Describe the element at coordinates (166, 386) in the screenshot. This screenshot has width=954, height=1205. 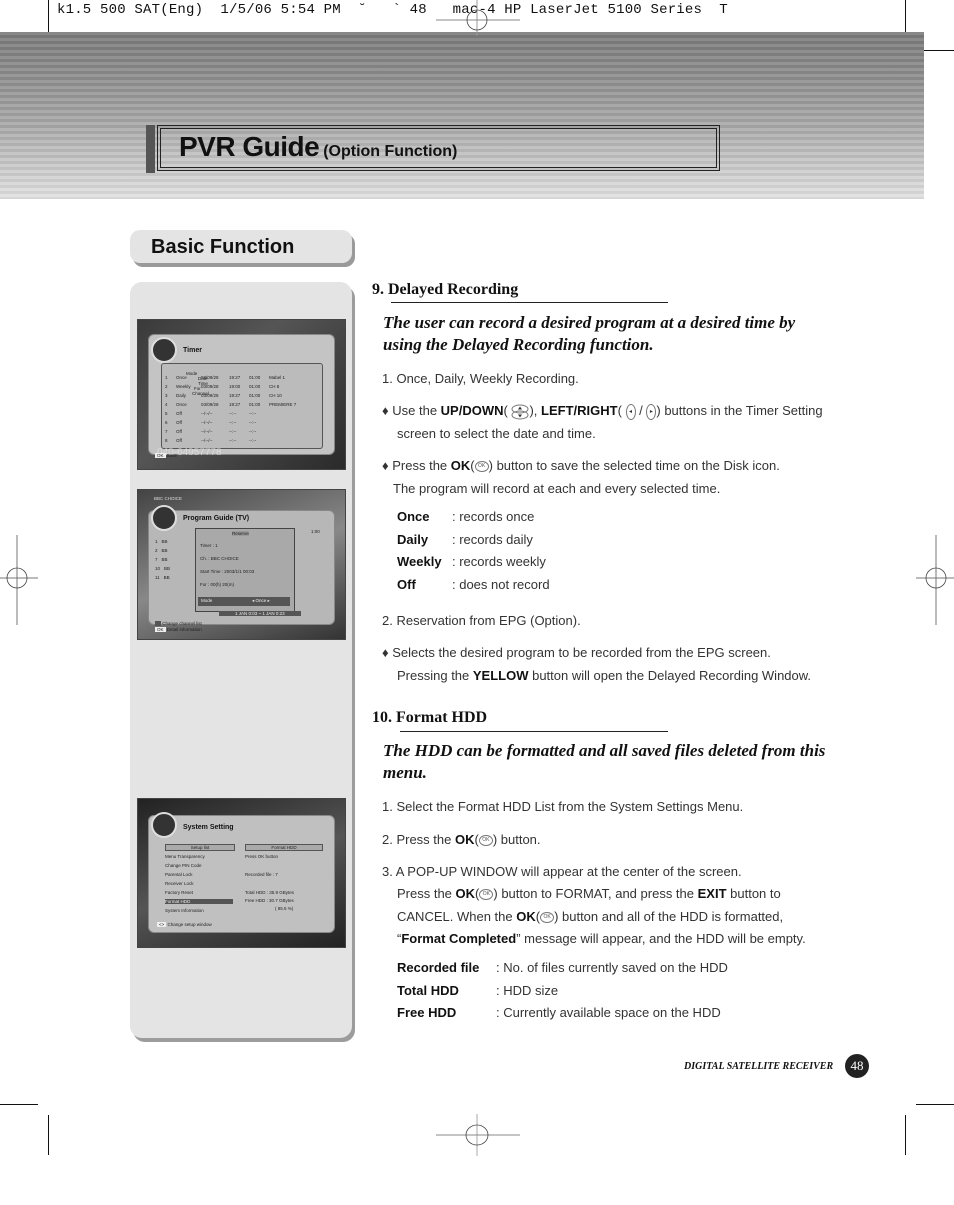
I see `timer-cell: 2` at that location.